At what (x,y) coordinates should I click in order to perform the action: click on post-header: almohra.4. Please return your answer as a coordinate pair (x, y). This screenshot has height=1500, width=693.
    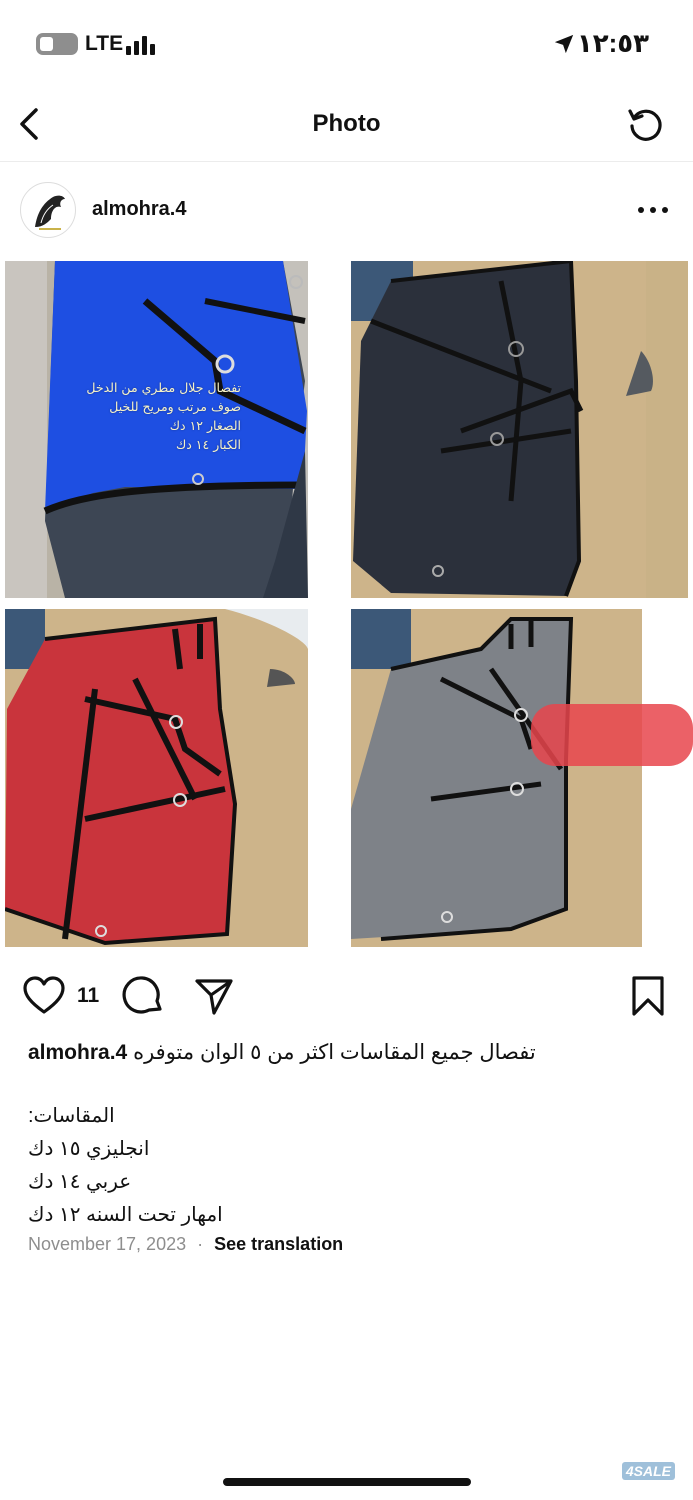
    Looking at the image, I should click on (346, 212).